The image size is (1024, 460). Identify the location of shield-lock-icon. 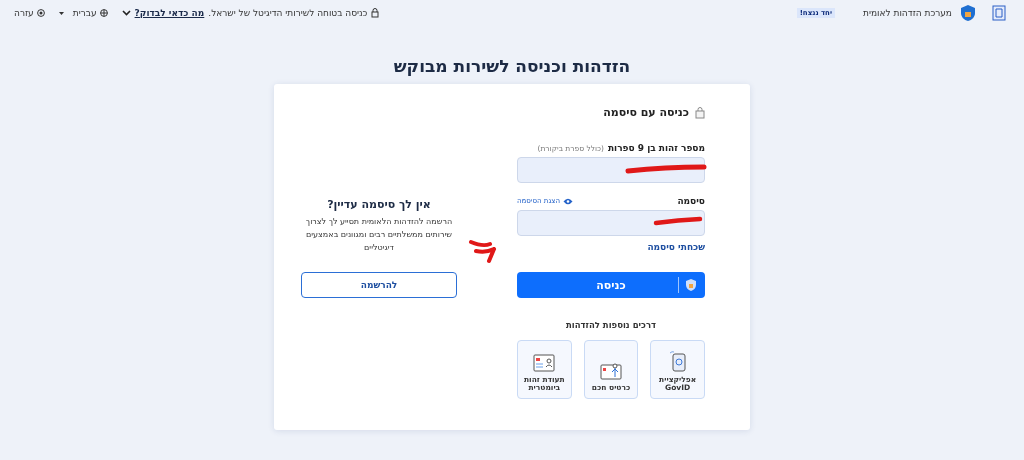
(968, 13).